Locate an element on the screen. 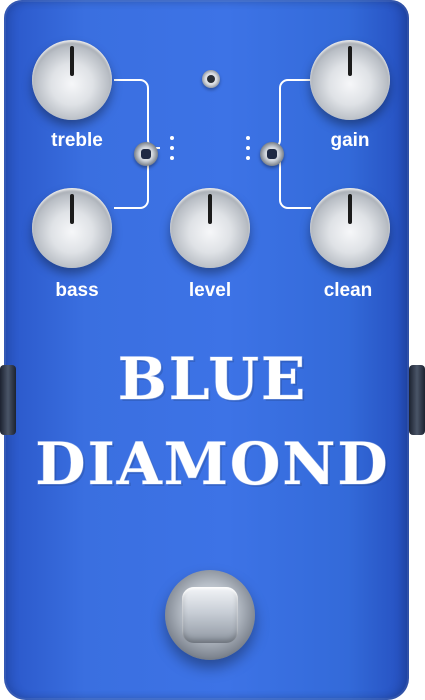  level-label: level is located at coordinates (210, 290).